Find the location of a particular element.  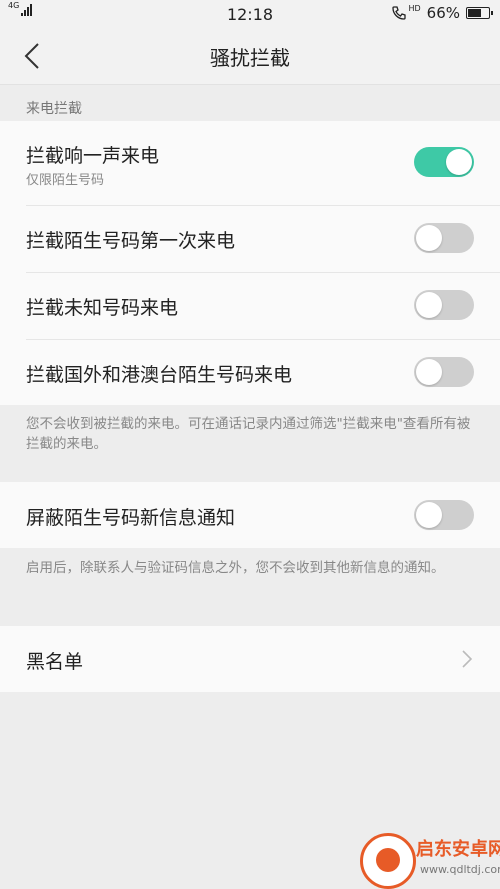

hd-label: HD is located at coordinates (414, 8).